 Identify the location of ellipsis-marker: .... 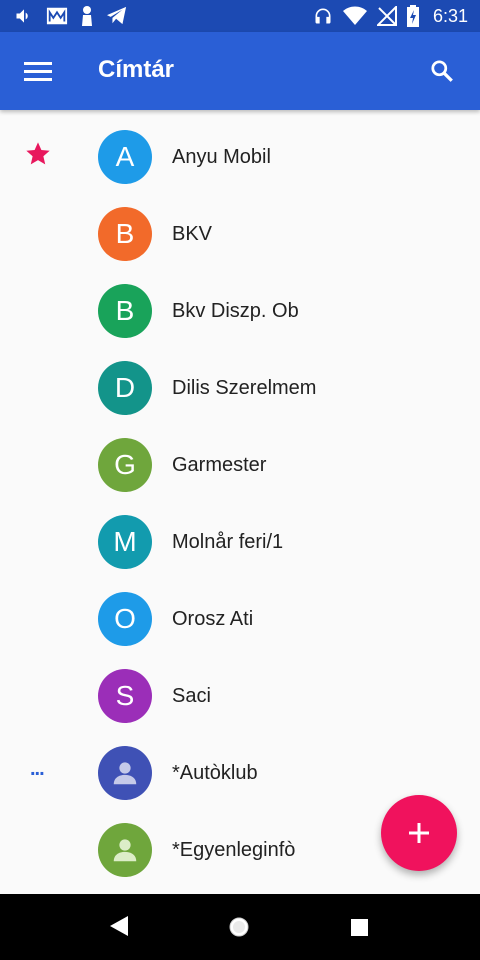
(37, 769).